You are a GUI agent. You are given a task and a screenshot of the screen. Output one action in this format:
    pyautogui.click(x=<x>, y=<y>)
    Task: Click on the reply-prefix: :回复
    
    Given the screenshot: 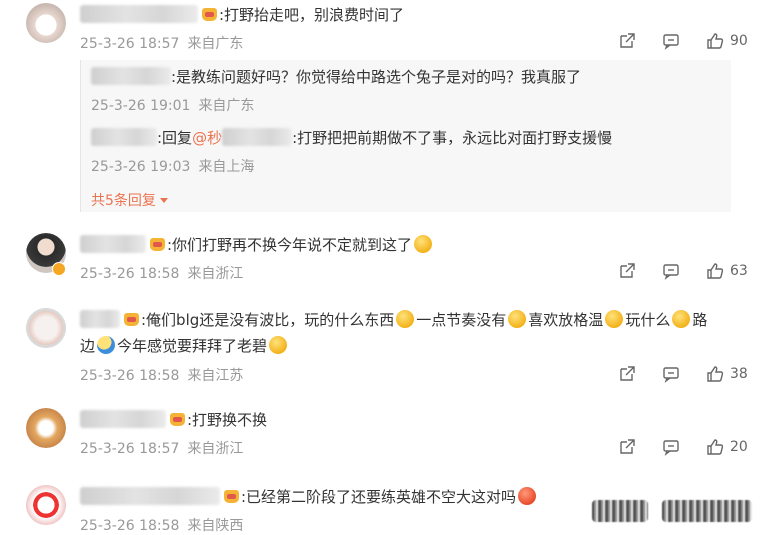 What is the action you would take?
    pyautogui.click(x=175, y=138)
    